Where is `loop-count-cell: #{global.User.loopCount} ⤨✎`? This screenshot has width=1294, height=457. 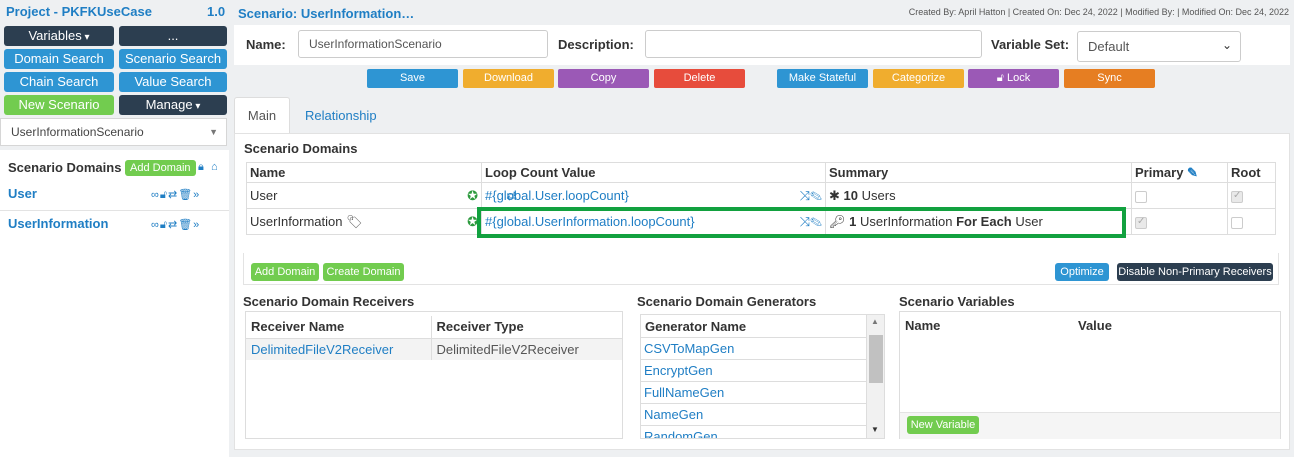 loop-count-cell: #{global.User.loopCount} ⤨✎ is located at coordinates (653, 195).